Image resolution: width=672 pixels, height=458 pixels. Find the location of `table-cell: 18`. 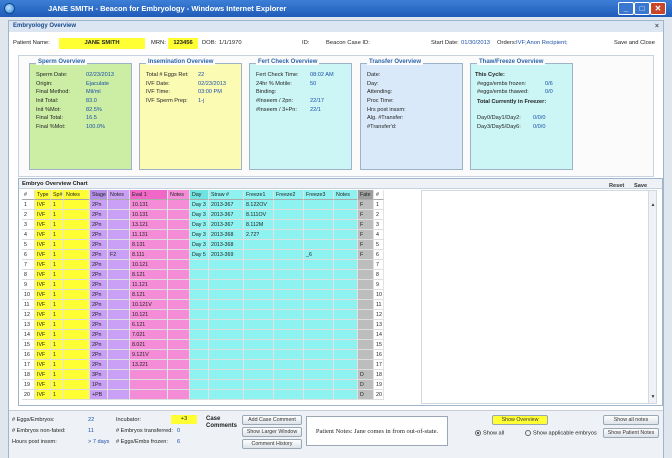

table-cell: 18 is located at coordinates (28, 375).